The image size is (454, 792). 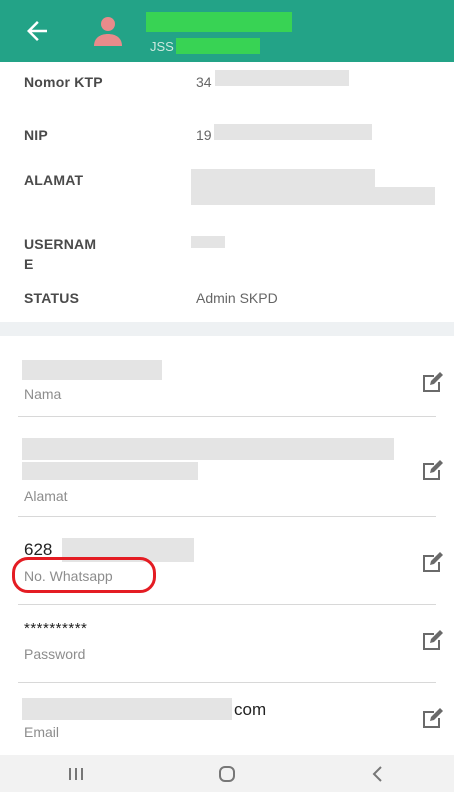 I want to click on user-subtitle: JSS, so click(x=205, y=46).